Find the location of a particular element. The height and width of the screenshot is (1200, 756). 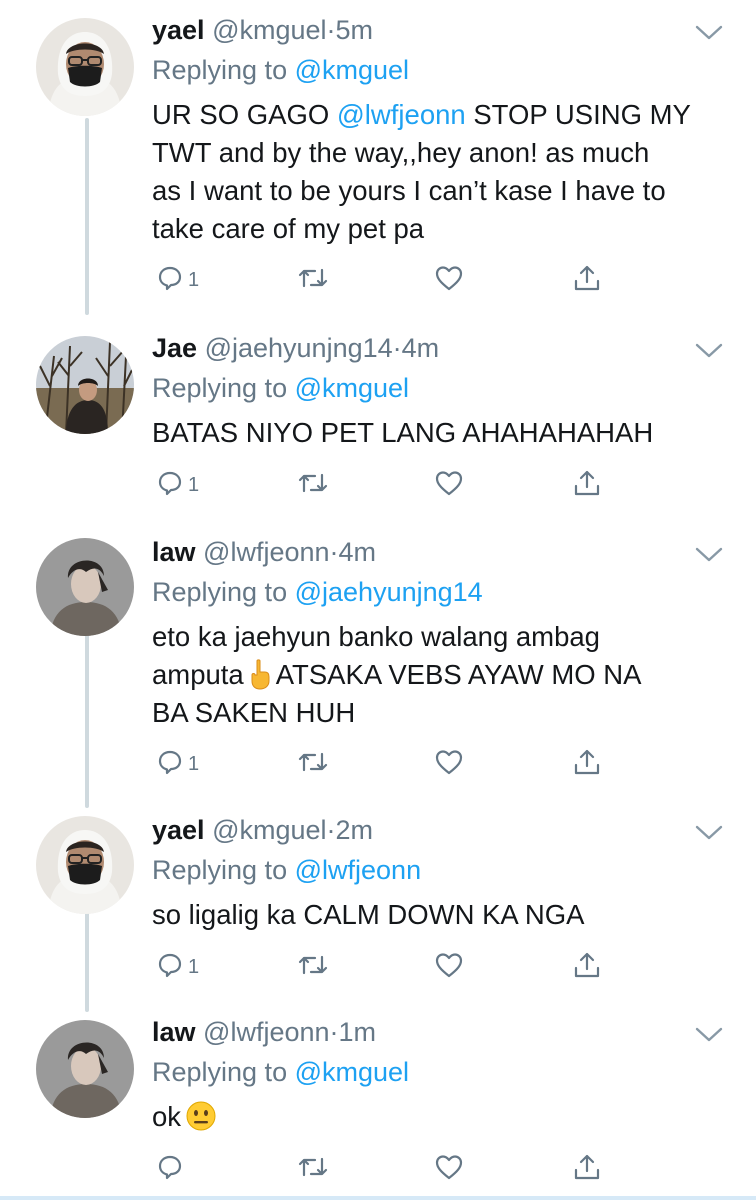

tweet-header: law @lwfjeonn·1m is located at coordinates (264, 1032).